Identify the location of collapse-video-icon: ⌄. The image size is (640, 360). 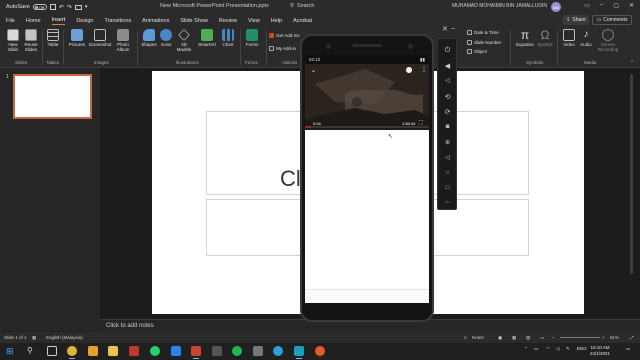
(313, 70).